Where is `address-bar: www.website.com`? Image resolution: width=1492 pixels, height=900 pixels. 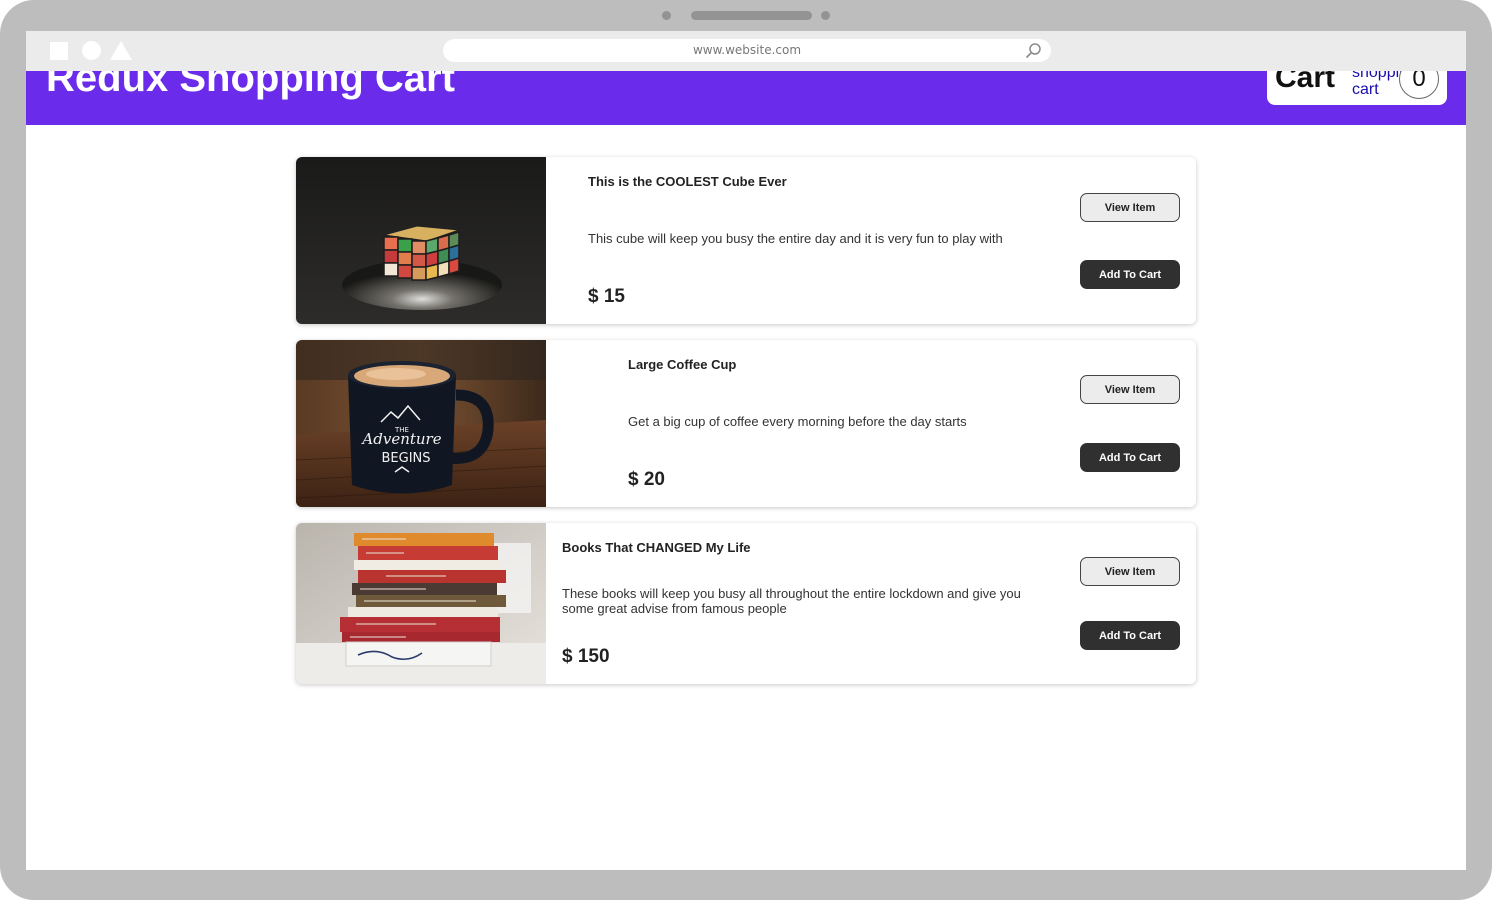 address-bar: www.website.com is located at coordinates (747, 50).